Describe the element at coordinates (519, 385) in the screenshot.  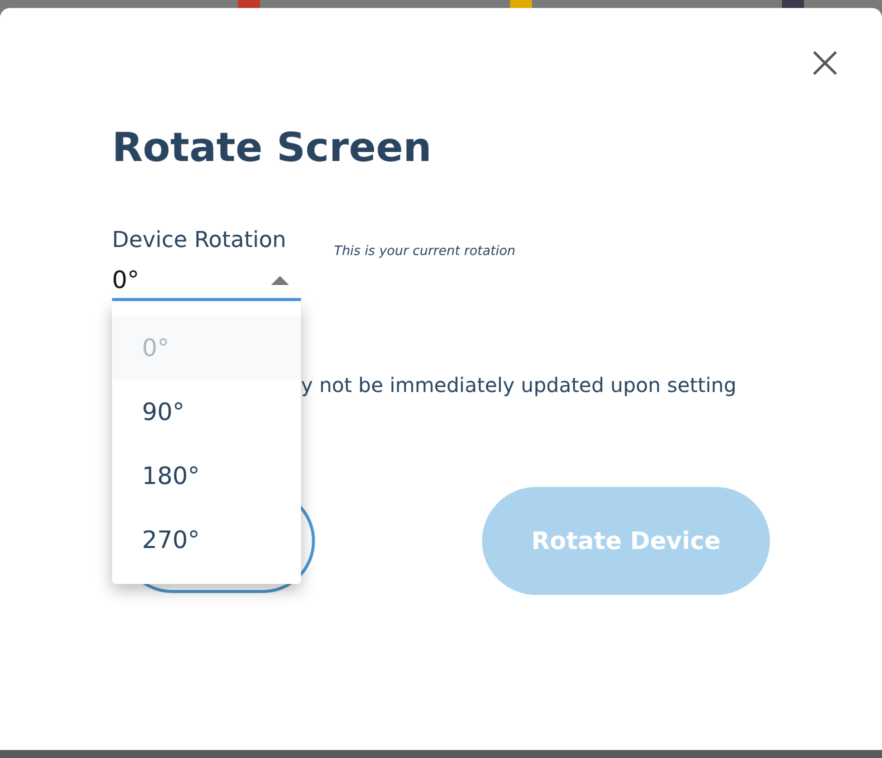
I see `note-text: y not be immediately updated upon setting` at that location.